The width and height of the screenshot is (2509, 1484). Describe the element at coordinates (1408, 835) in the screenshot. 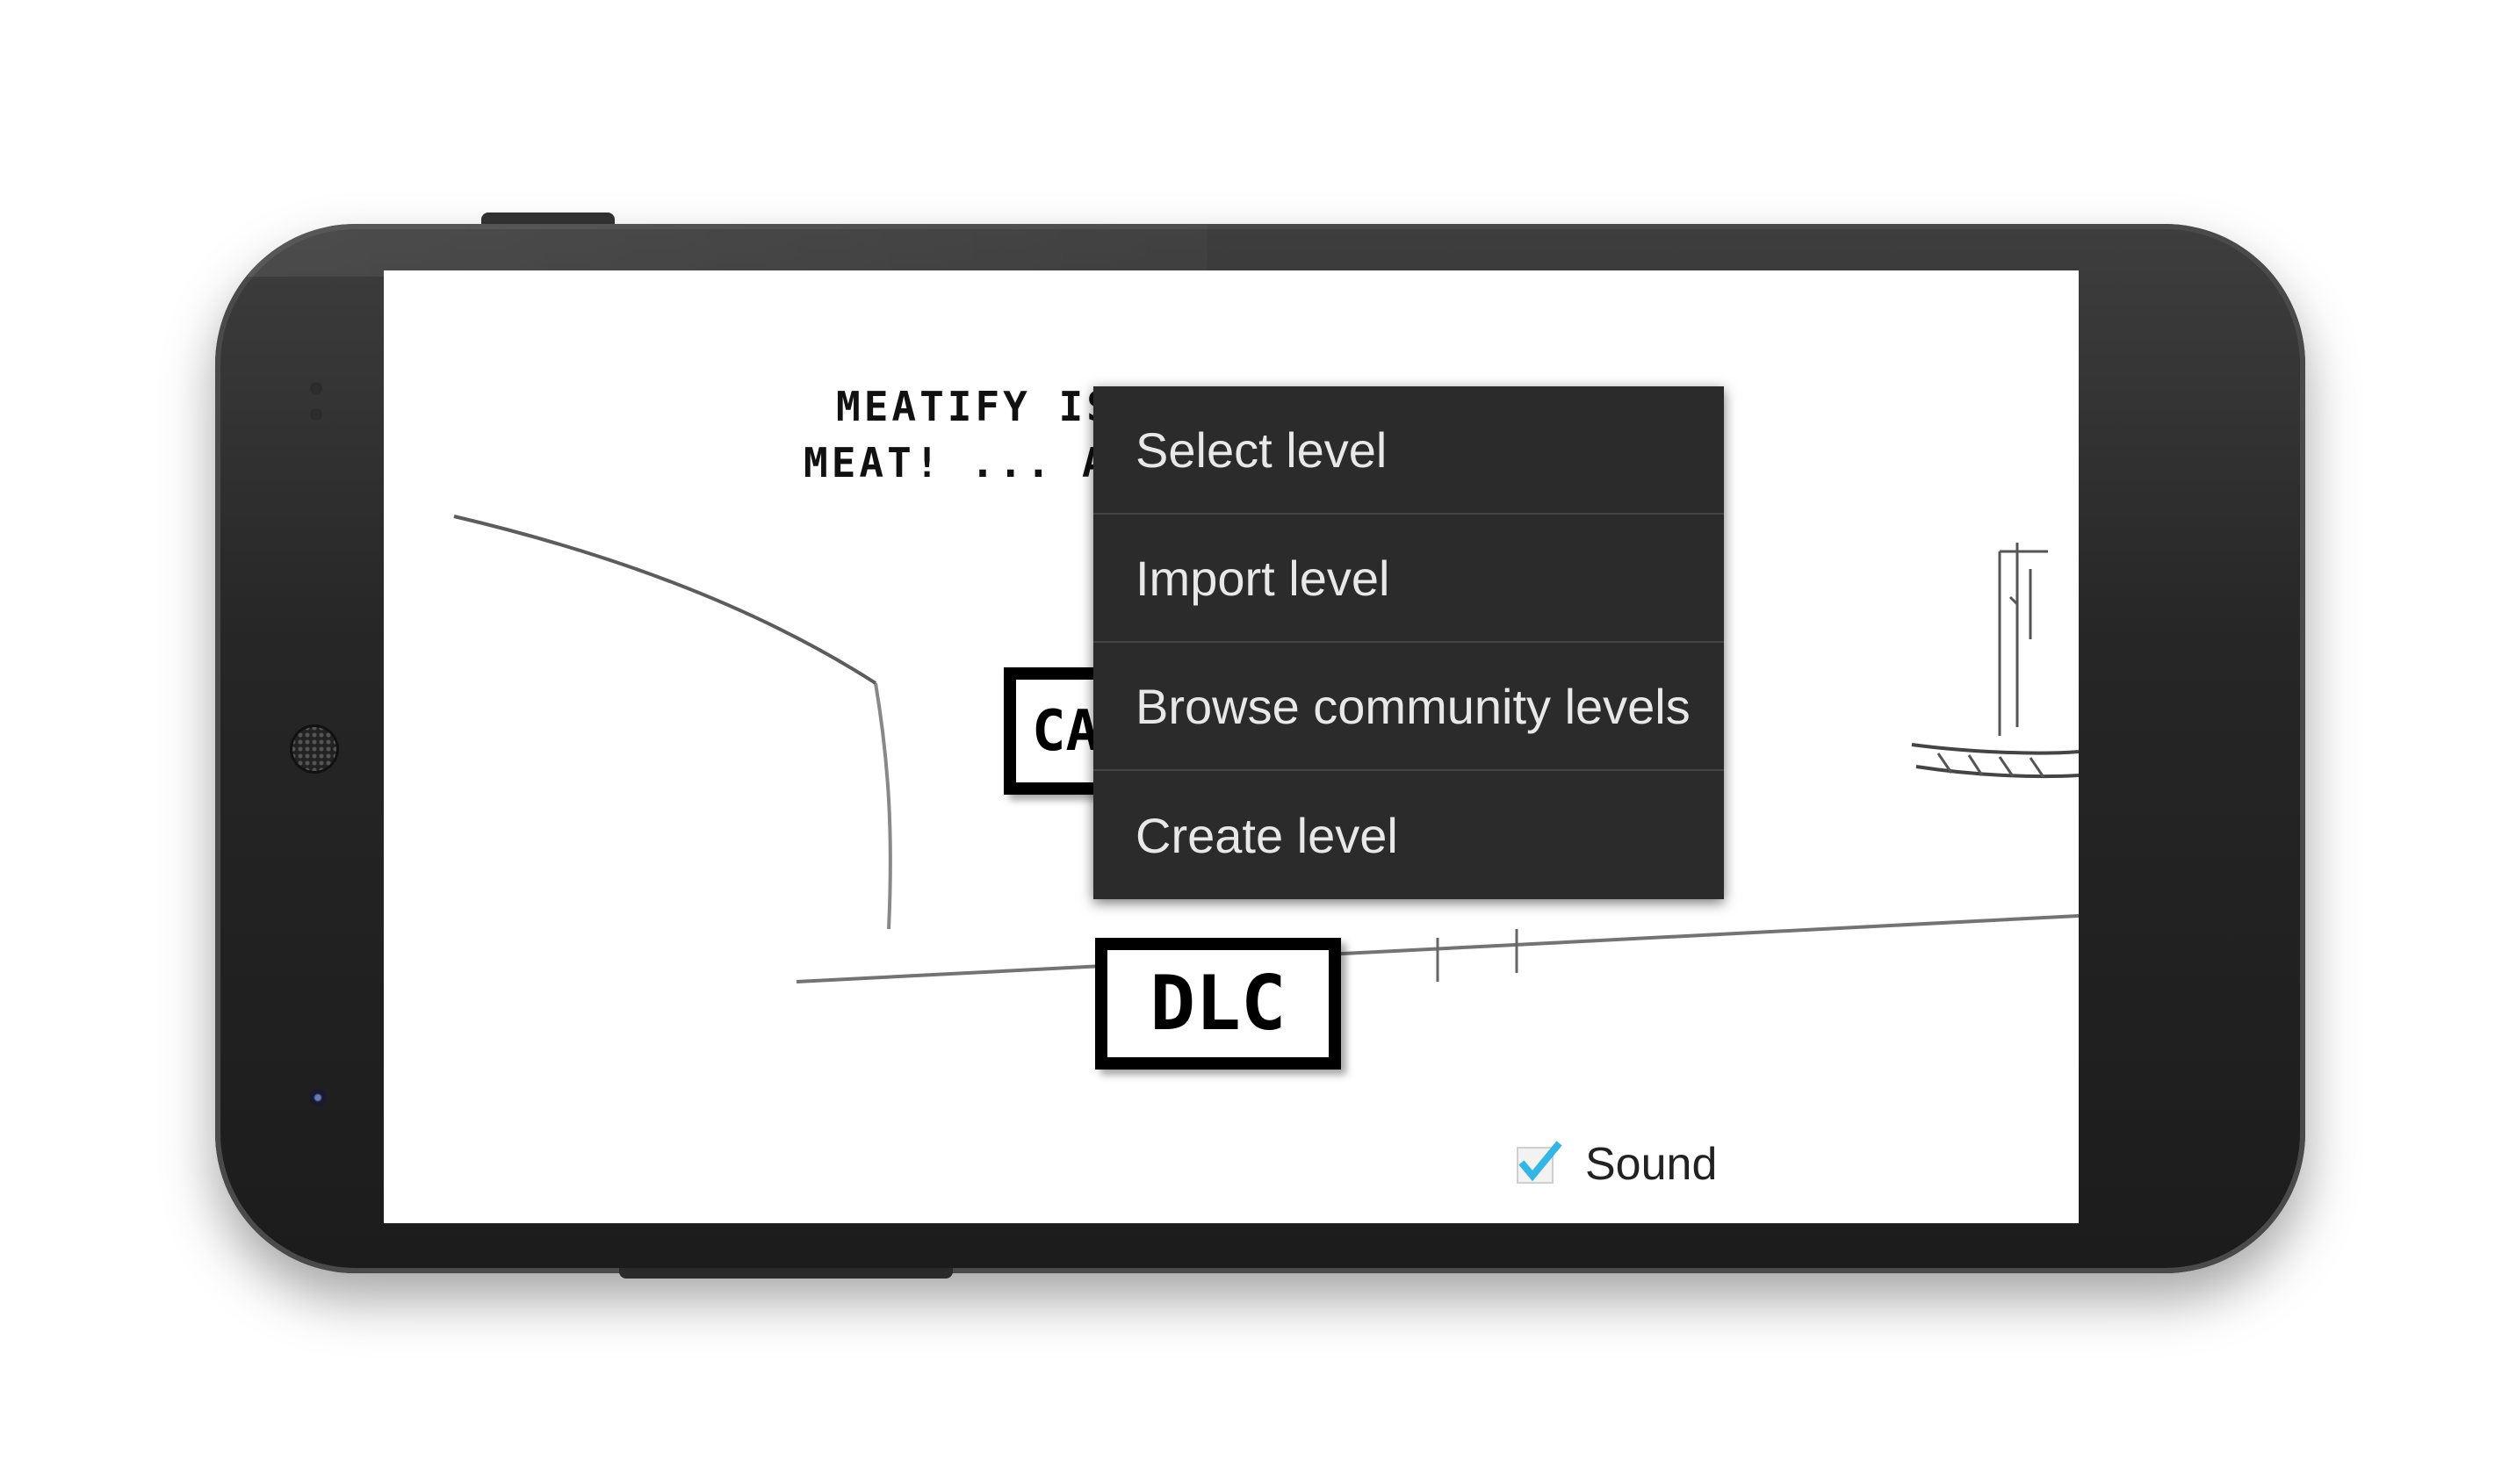

I see `menu-item-create-level: Create level` at that location.